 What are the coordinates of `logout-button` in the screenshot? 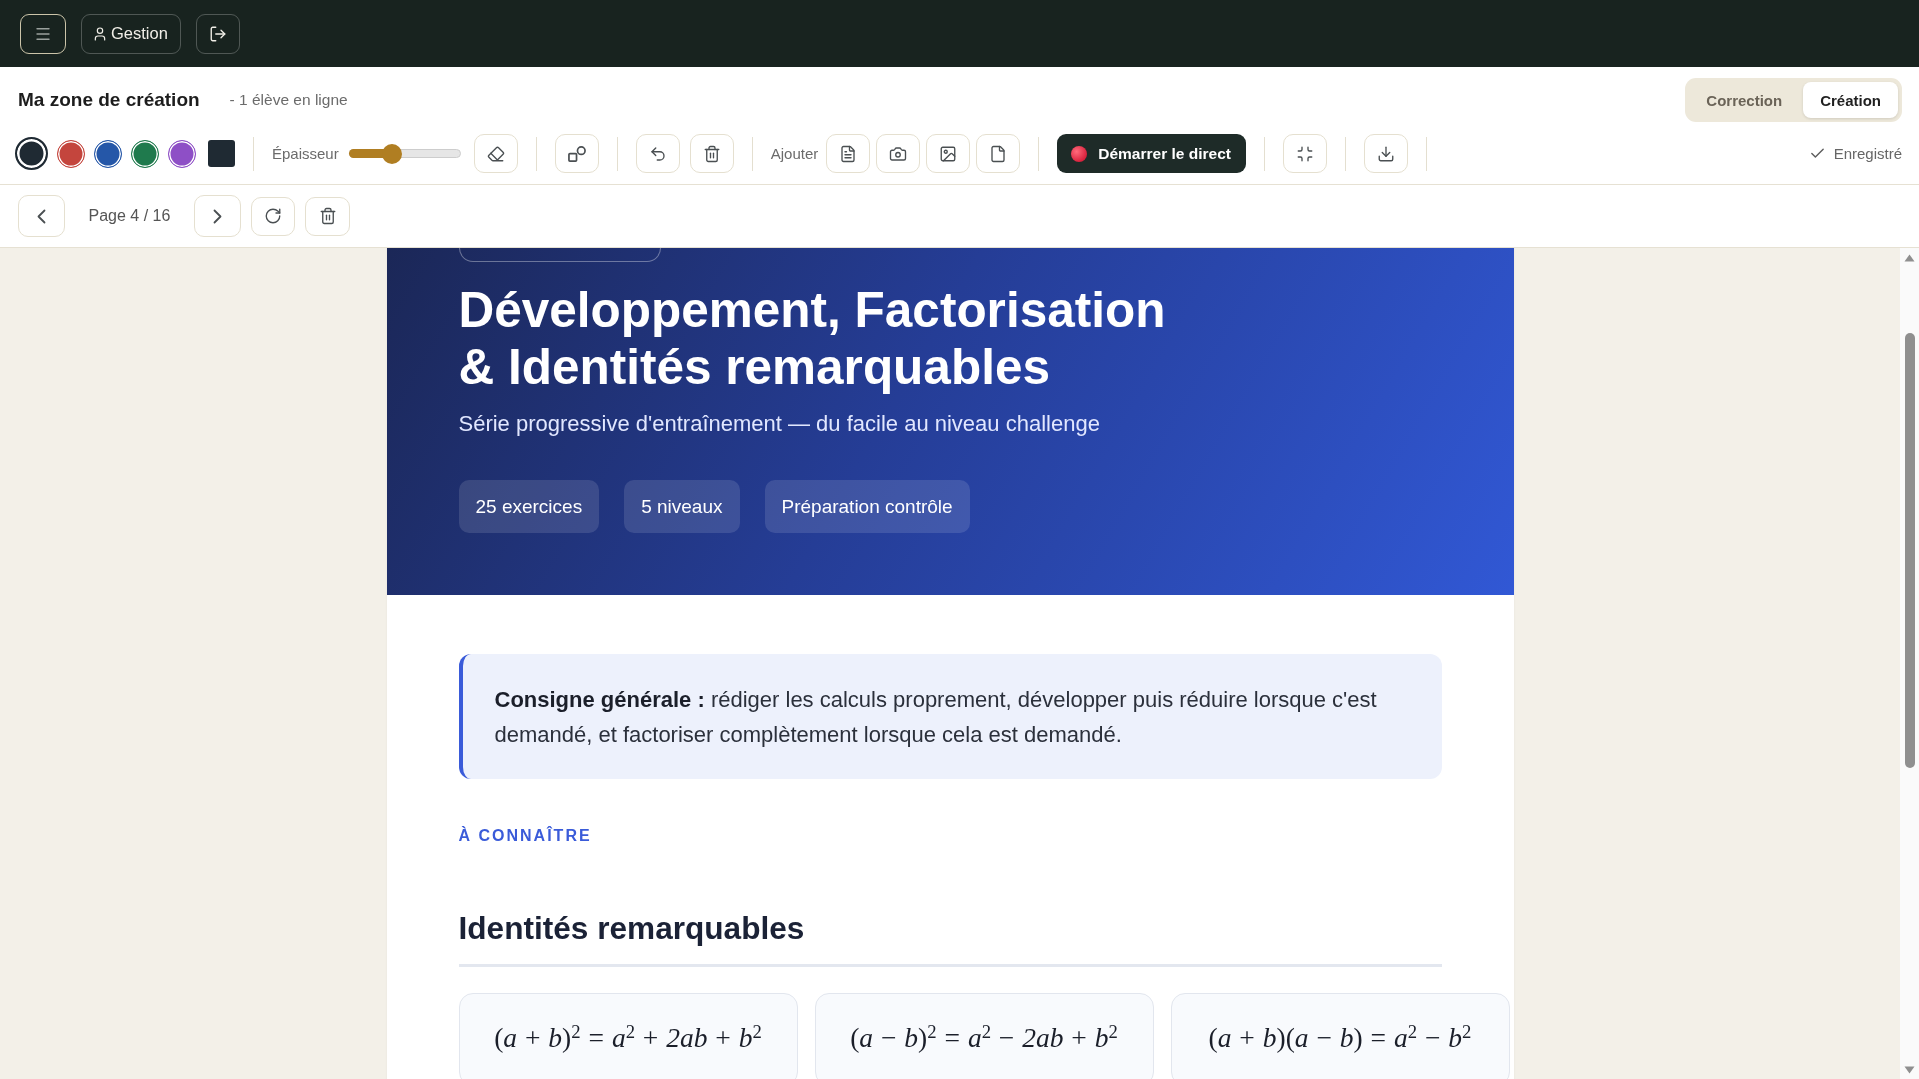 It's located at (217, 33).